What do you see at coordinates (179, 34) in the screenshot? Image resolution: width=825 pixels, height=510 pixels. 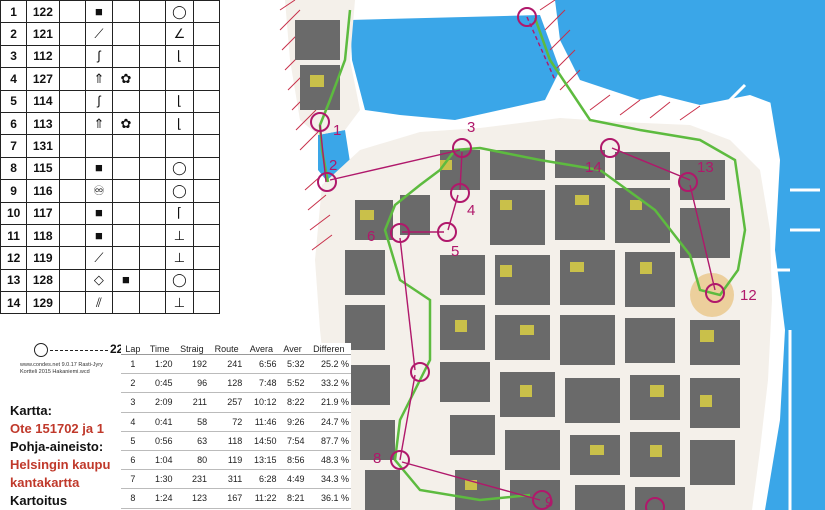 I see `control-location-symbol: ∠` at bounding box center [179, 34].